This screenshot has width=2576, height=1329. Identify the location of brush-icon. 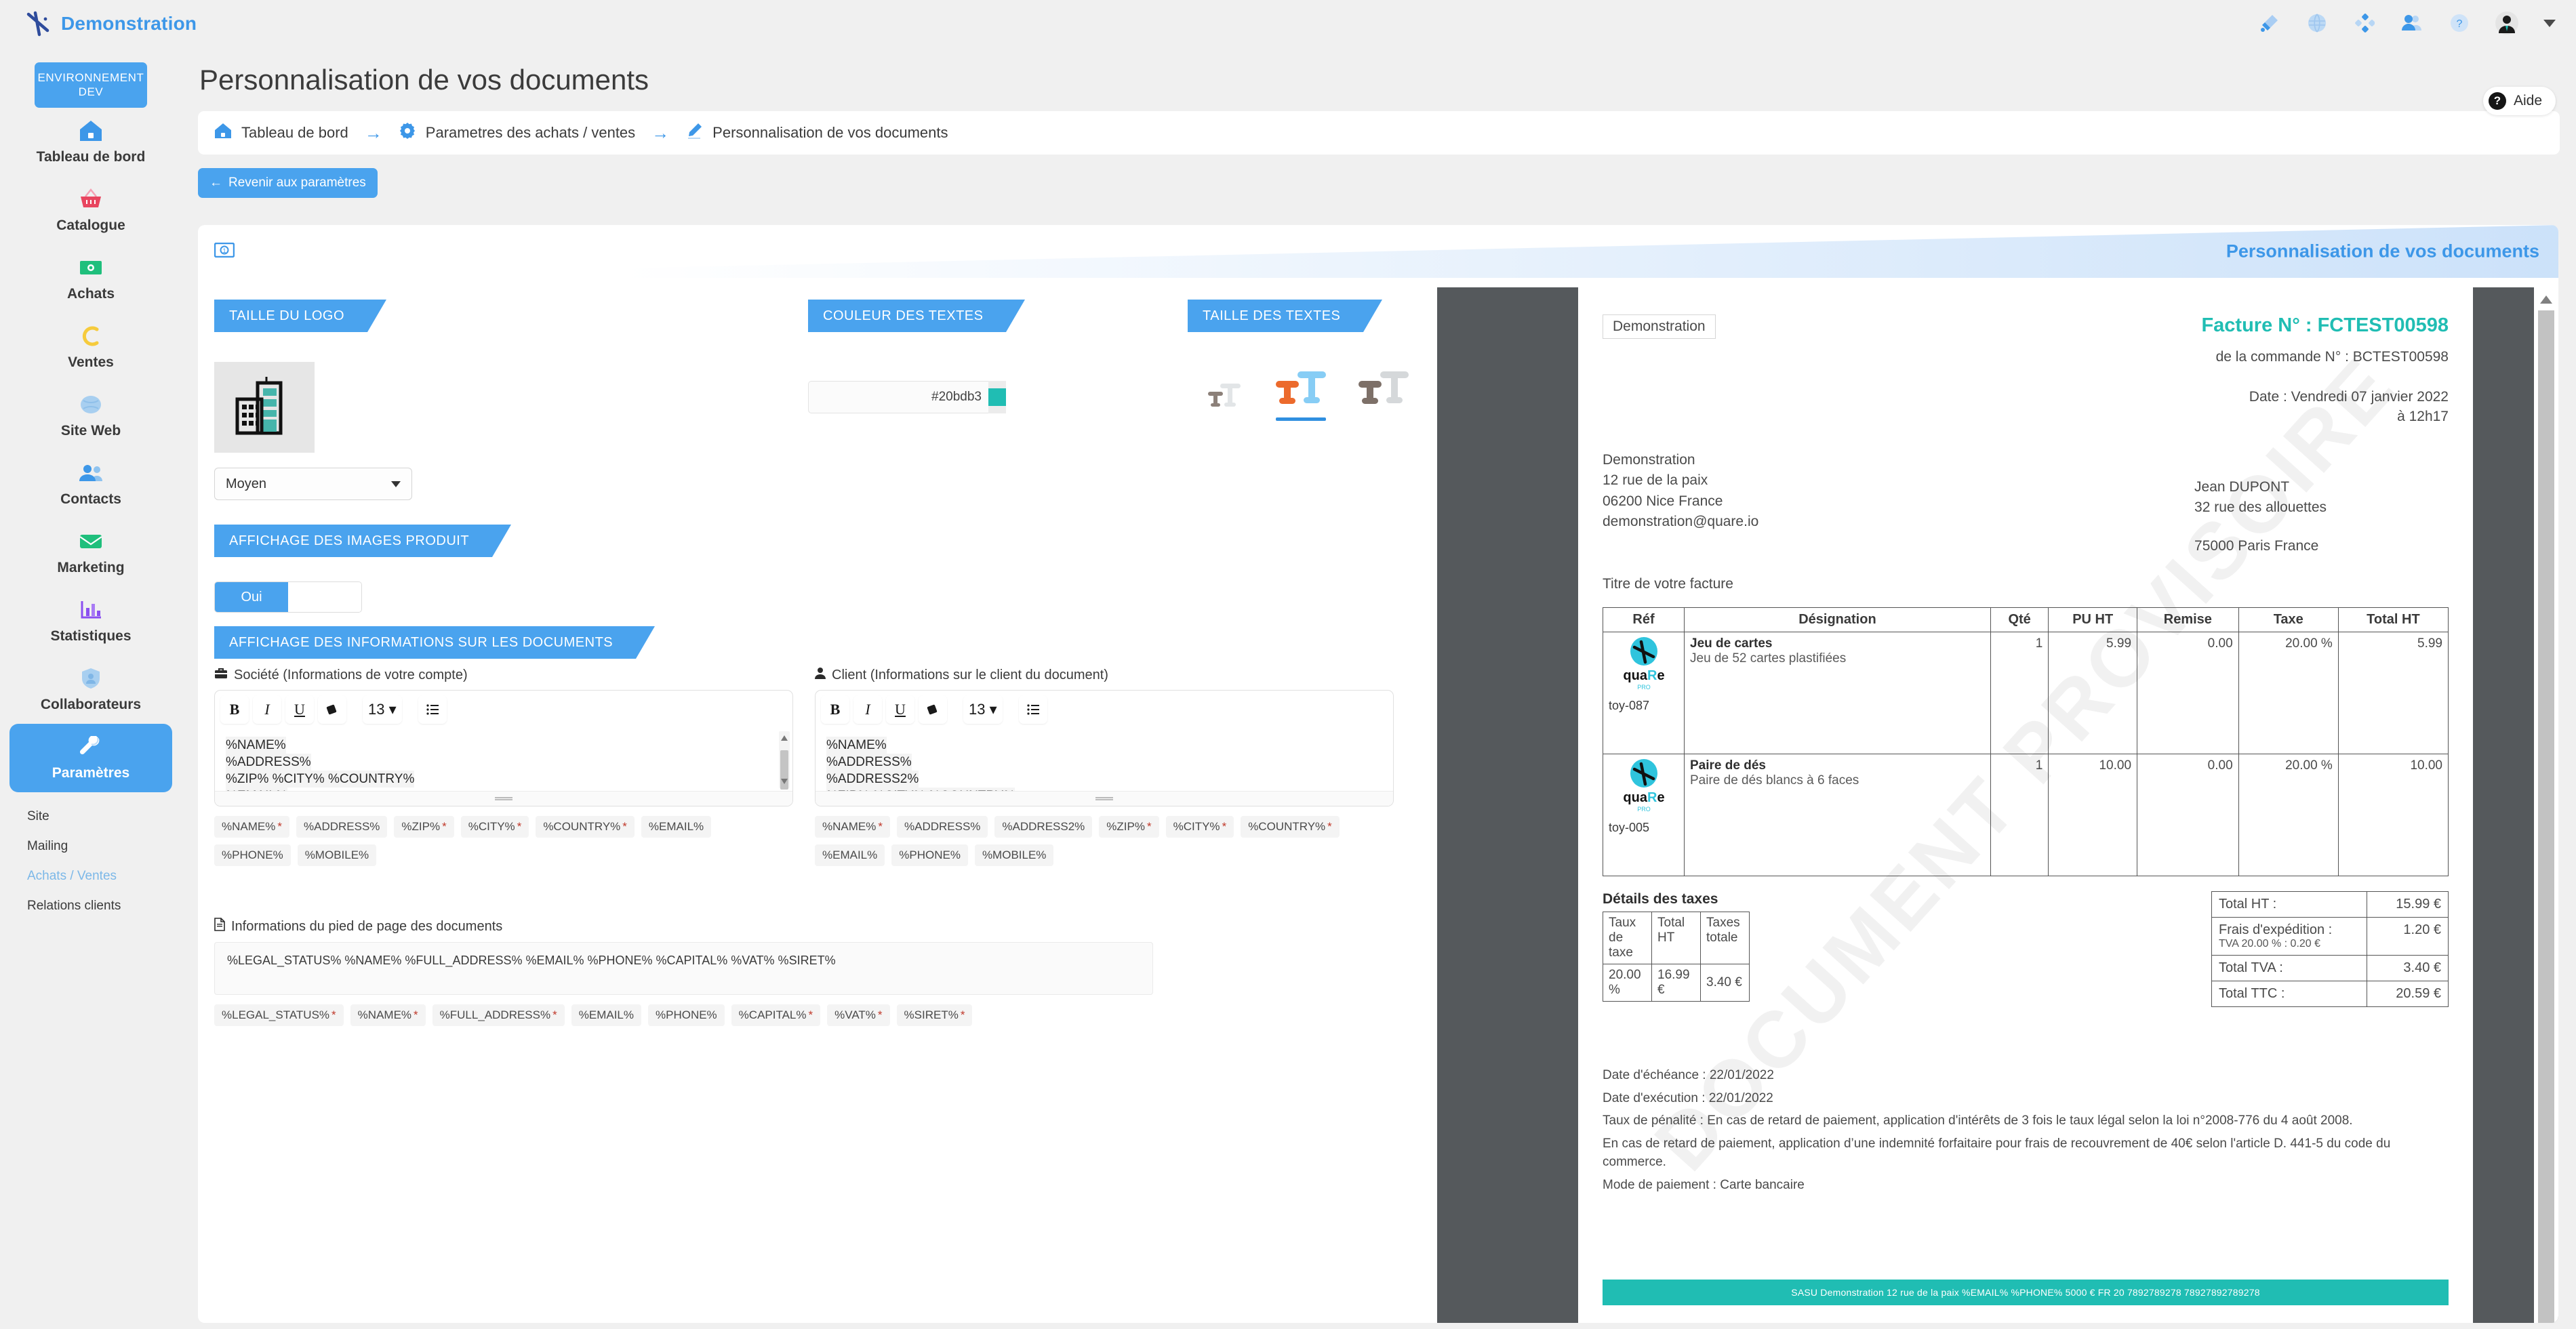
(2269, 23).